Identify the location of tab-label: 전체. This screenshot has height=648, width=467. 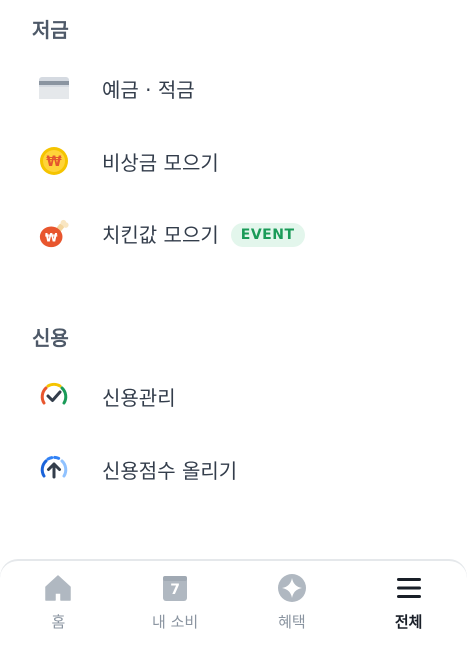
(408, 622).